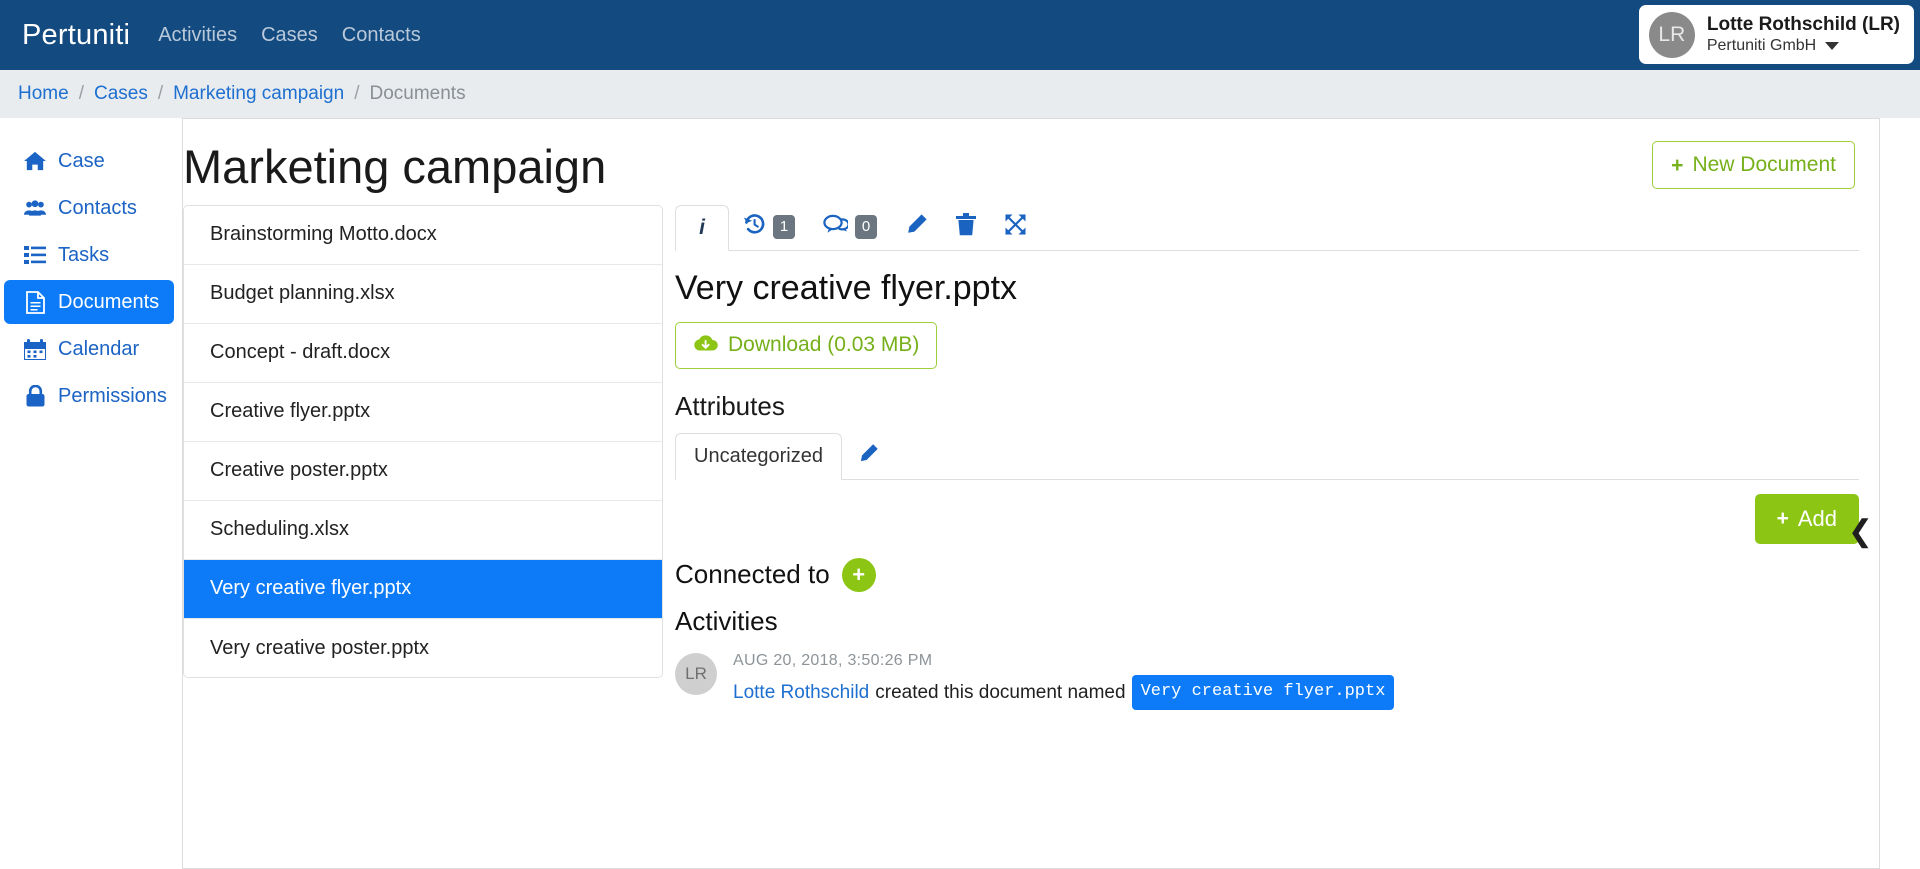  What do you see at coordinates (866, 226) in the screenshot?
I see `comments-count-badge: 0` at bounding box center [866, 226].